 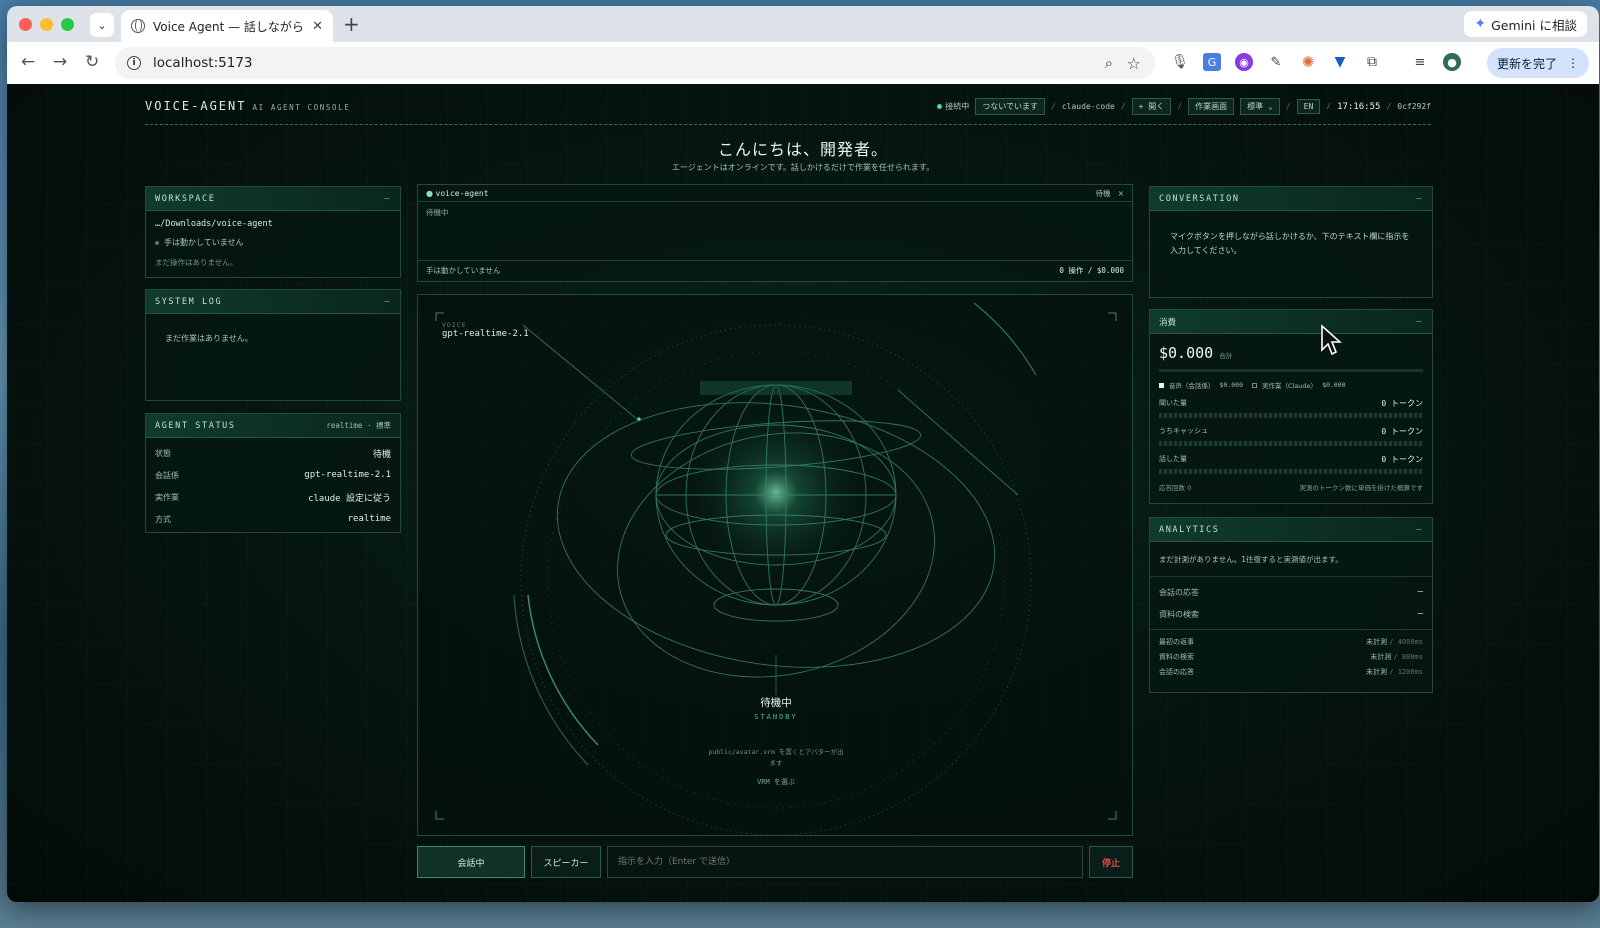 What do you see at coordinates (1255, 106) in the screenshot?
I see `mode-select-value: 標準` at bounding box center [1255, 106].